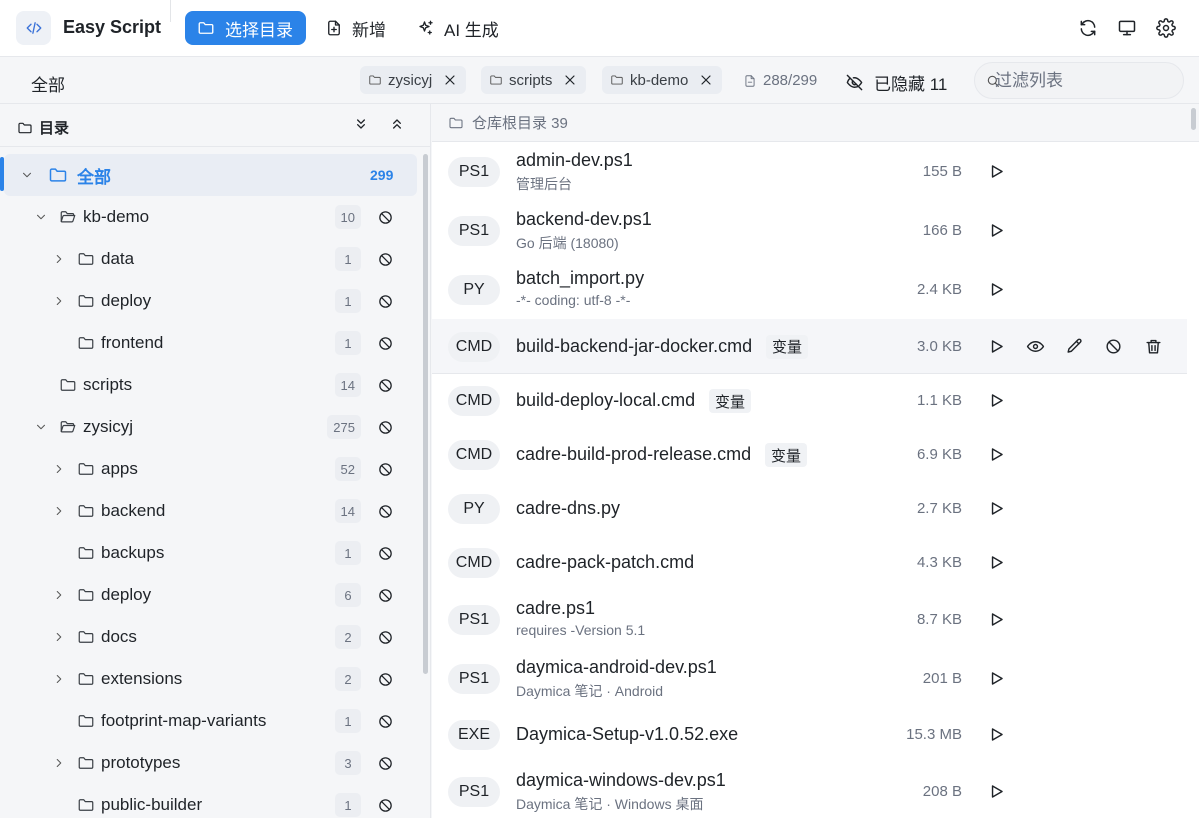  Describe the element at coordinates (809, 401) in the screenshot. I see `script-row: CMD build-deploy-local.cmd 变量 1.1 KB` at that location.